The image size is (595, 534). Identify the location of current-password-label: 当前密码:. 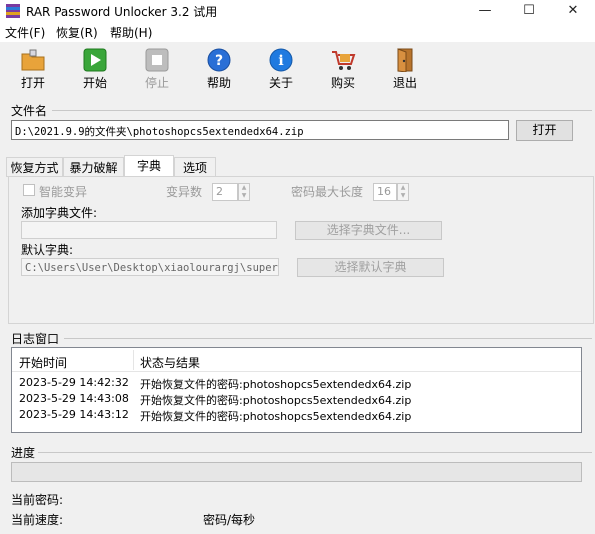
(37, 500).